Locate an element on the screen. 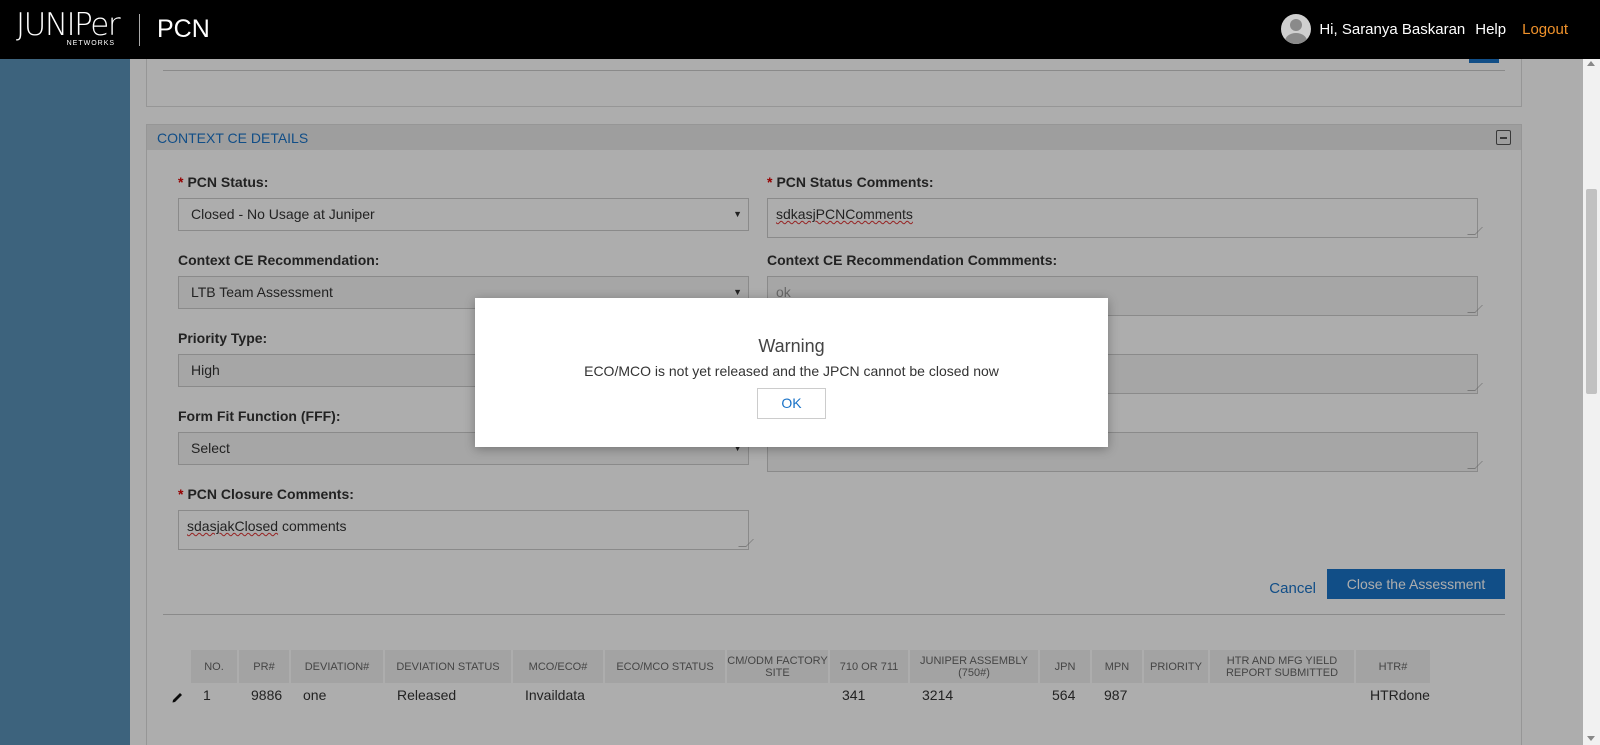  help-link: Help is located at coordinates (1490, 29).